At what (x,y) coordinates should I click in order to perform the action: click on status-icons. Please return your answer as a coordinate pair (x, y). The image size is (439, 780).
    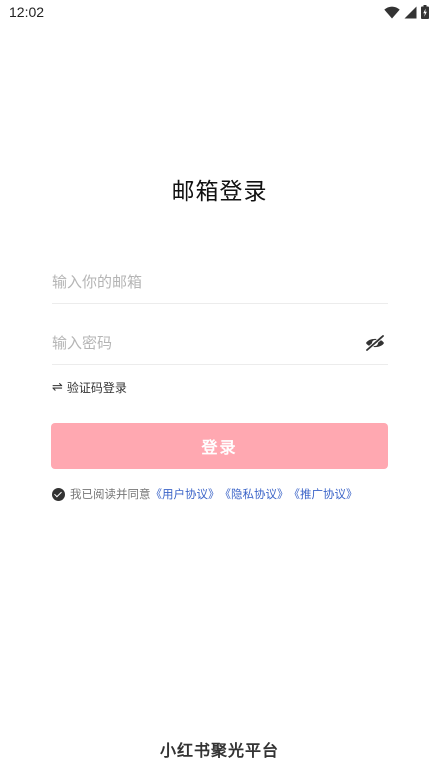
    Looking at the image, I should click on (406, 12).